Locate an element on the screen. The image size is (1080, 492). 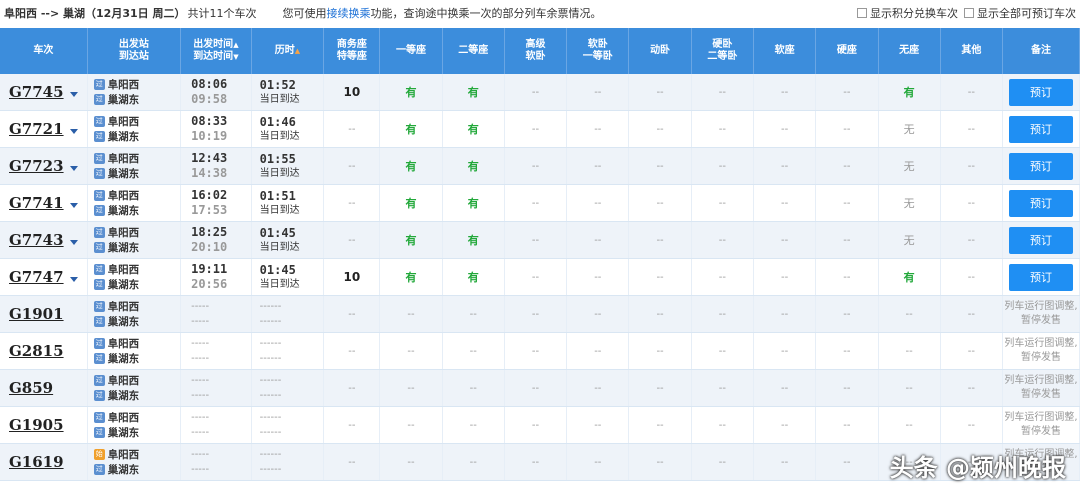
col-seat: 其他 is located at coordinates (972, 51).